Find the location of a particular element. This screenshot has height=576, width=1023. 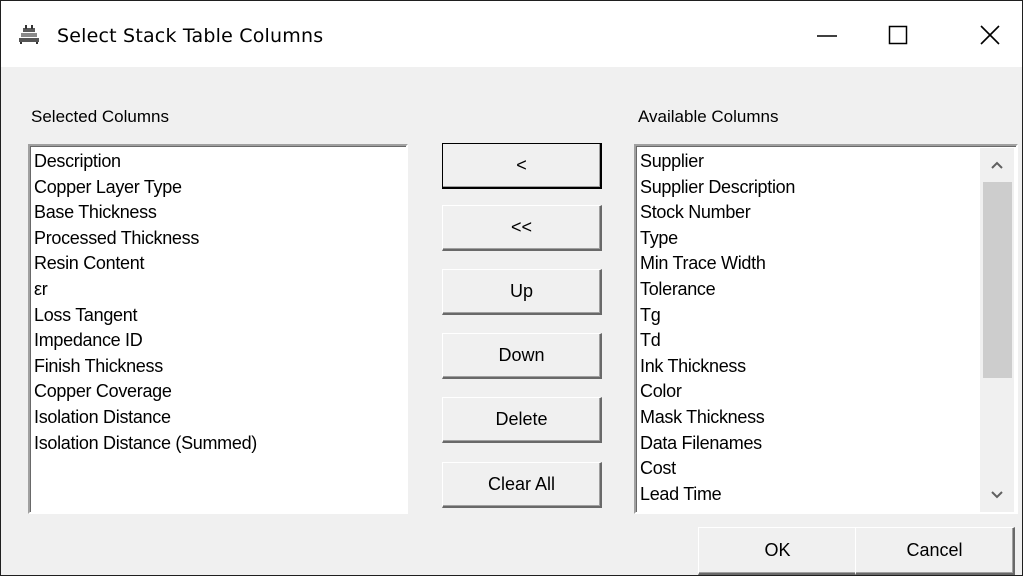

maximize-icon is located at coordinates (898, 34).